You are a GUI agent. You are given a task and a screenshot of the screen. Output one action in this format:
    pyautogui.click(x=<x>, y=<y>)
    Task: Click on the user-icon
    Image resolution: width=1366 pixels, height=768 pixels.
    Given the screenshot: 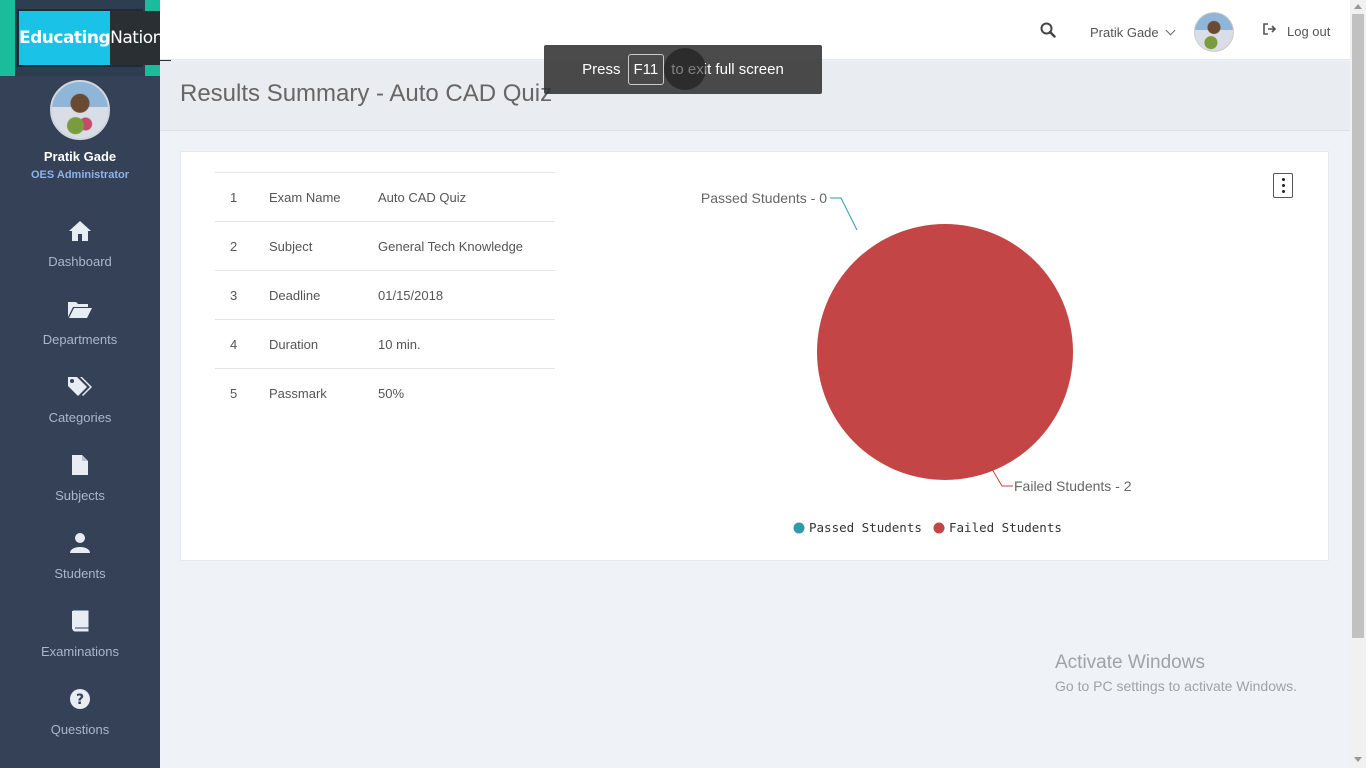 What is the action you would take?
    pyautogui.click(x=80, y=543)
    